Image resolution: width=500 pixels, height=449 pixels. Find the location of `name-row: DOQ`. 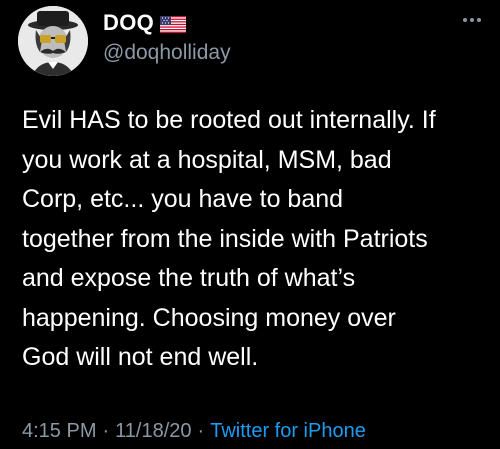

name-row: DOQ is located at coordinates (145, 23).